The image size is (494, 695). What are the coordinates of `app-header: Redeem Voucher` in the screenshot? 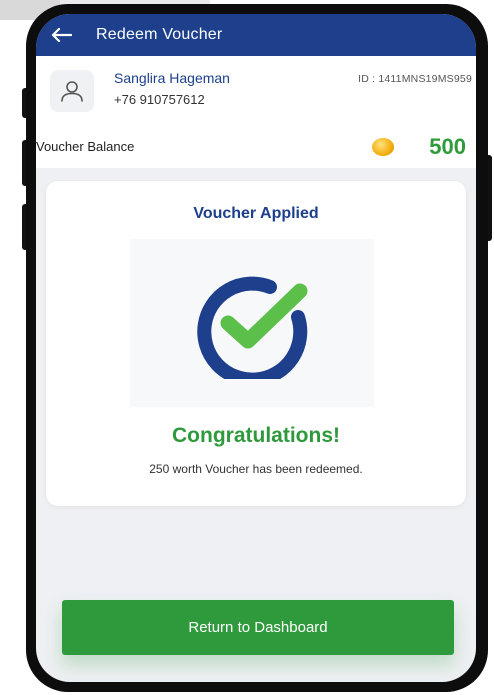 It's located at (256, 35).